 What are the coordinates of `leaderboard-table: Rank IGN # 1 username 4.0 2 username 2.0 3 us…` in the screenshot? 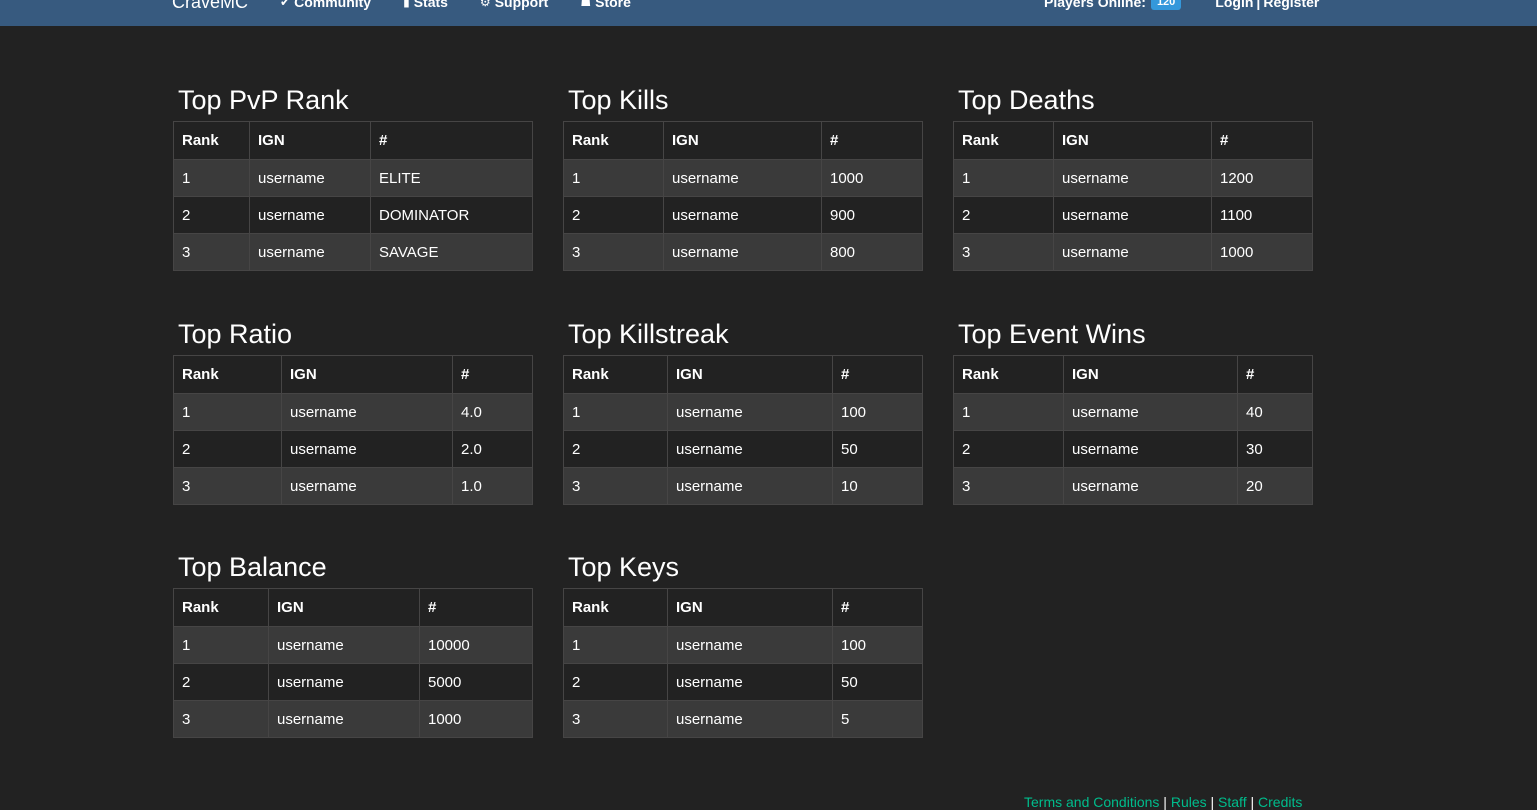 It's located at (353, 430).